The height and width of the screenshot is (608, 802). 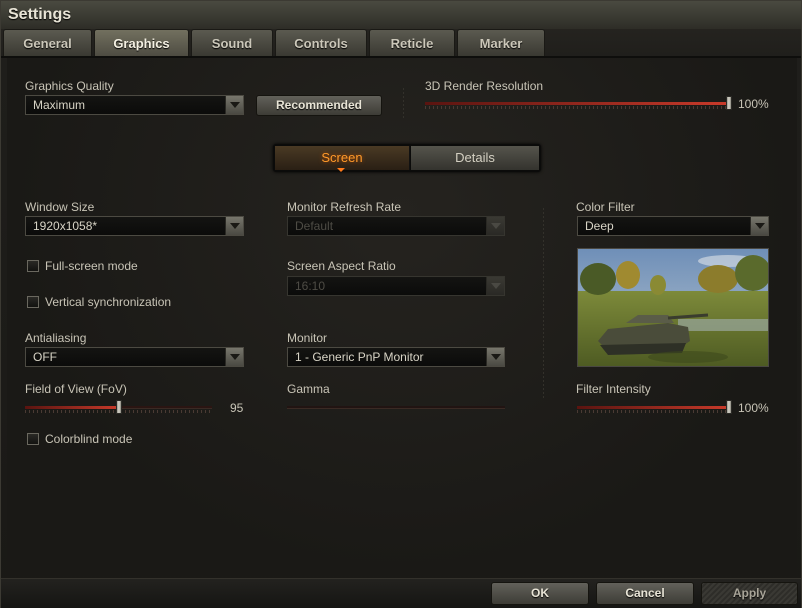 I want to click on slider-track, so click(x=396, y=407).